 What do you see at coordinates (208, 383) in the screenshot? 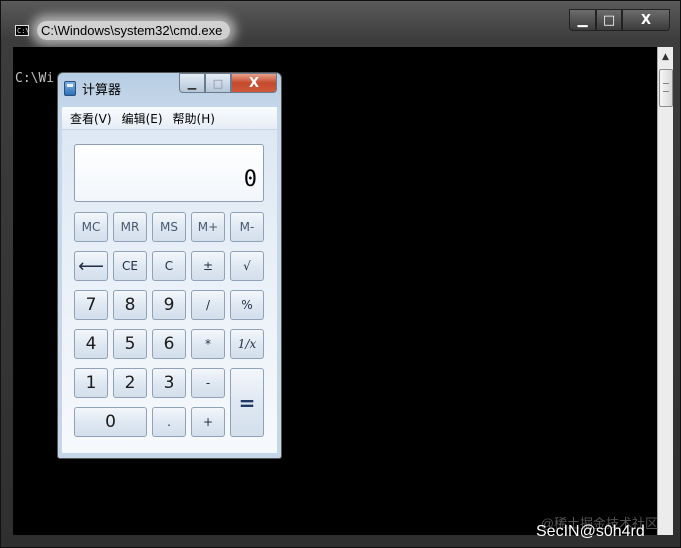
I see `subtract-button: -` at bounding box center [208, 383].